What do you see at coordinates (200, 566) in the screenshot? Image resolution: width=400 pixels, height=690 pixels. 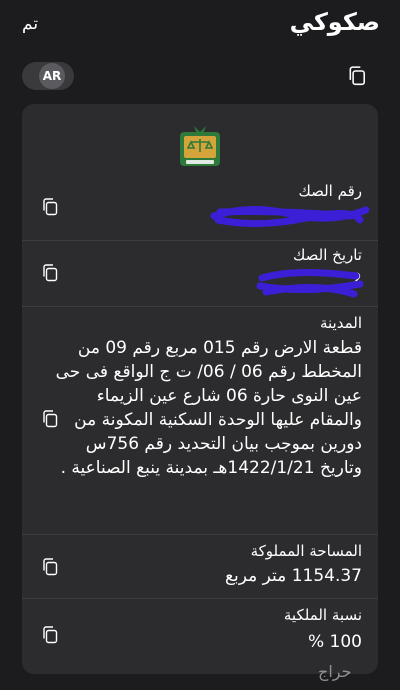 I see `owned-area-row: المساحة المملوكة 1154.37 متر مربع` at bounding box center [200, 566].